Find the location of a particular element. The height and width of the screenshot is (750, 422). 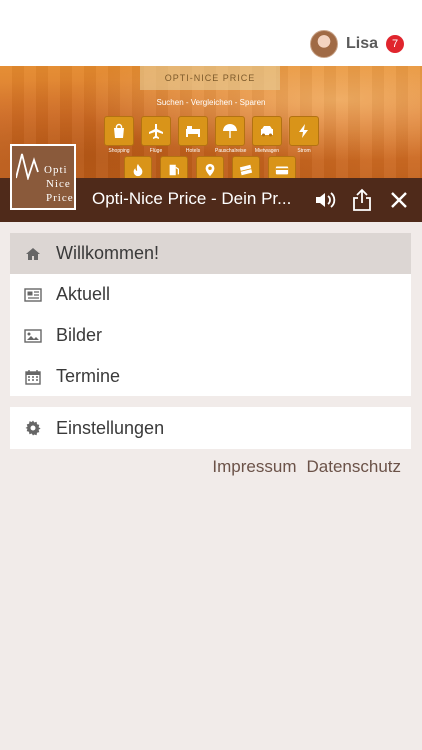

image-icon is located at coordinates (33, 336).